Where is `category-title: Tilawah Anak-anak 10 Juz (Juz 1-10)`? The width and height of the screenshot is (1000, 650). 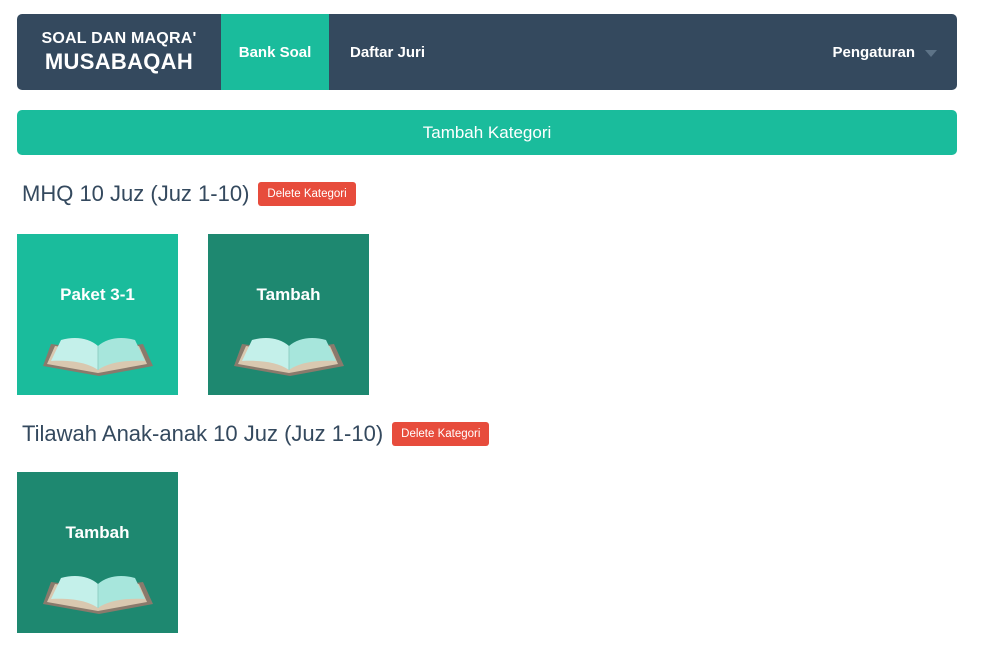 category-title: Tilawah Anak-anak 10 Juz (Juz 1-10) is located at coordinates (203, 433).